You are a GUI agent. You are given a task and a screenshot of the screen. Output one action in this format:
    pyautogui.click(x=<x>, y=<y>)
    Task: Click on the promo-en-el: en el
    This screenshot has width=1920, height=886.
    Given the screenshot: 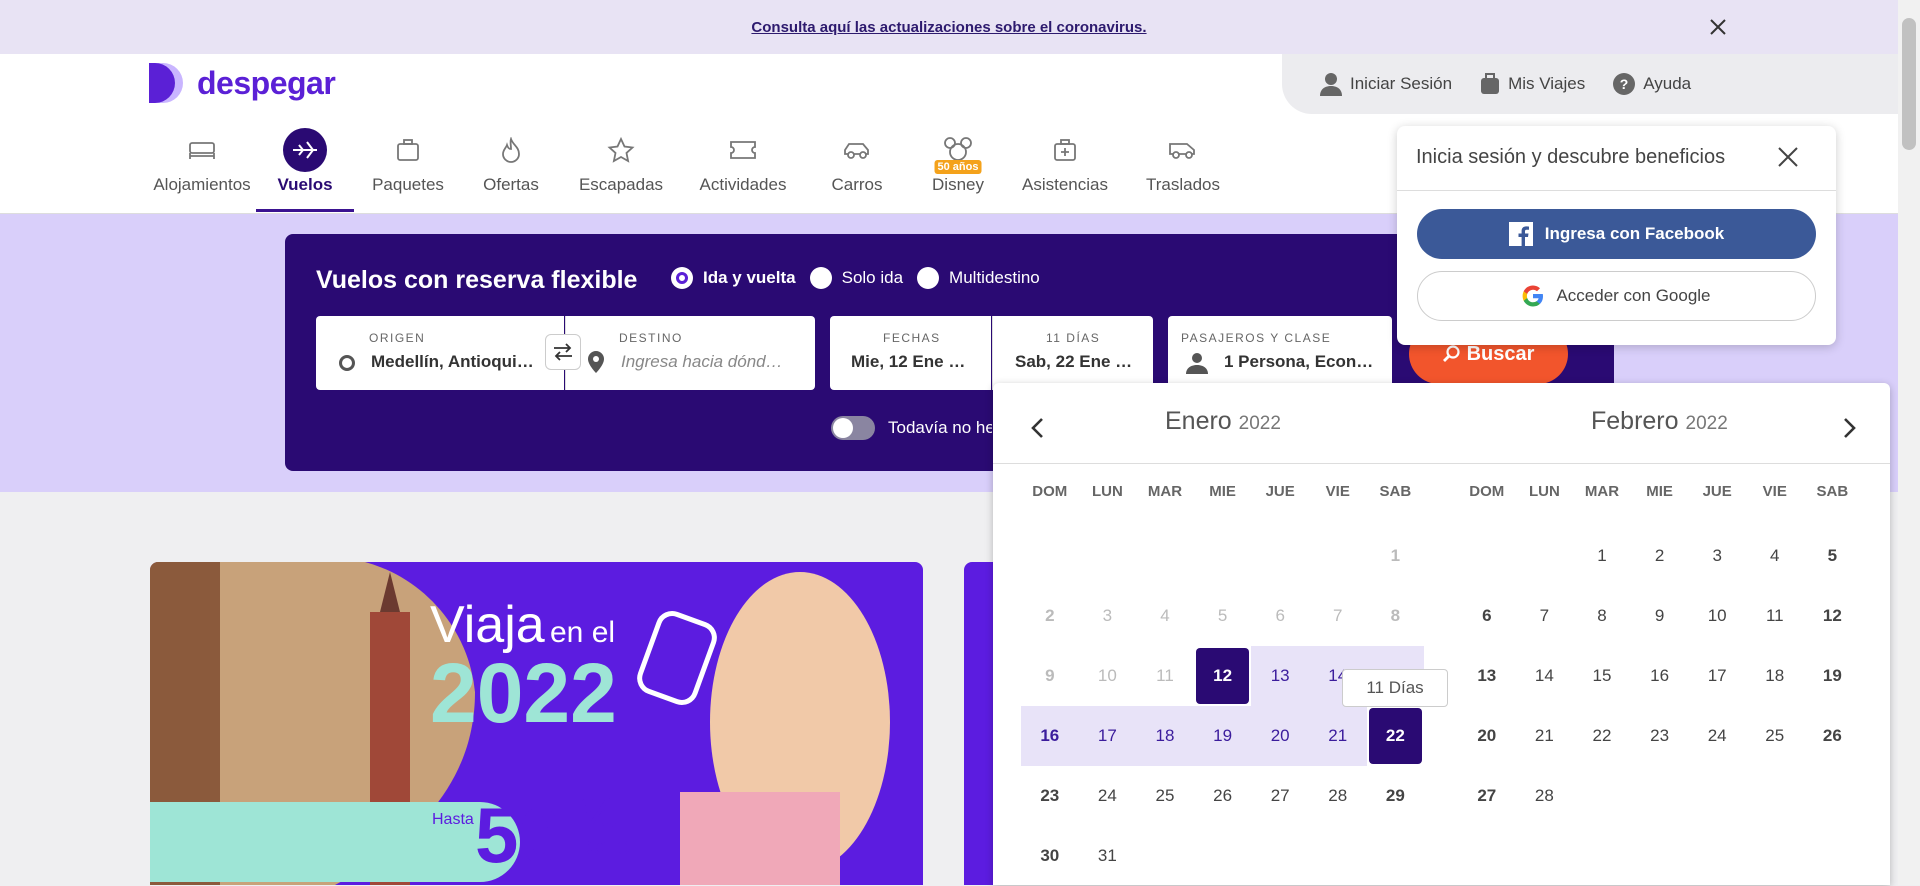 What is the action you would take?
    pyautogui.click(x=582, y=632)
    